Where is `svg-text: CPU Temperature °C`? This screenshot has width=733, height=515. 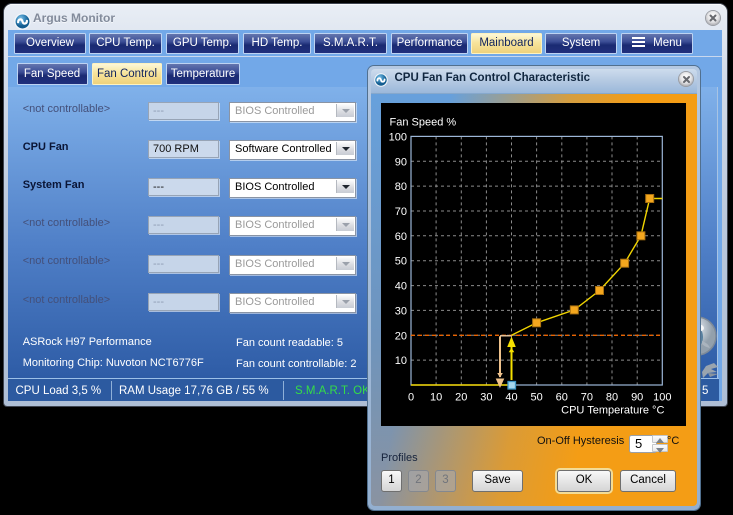 svg-text: CPU Temperature °C is located at coordinates (612, 411).